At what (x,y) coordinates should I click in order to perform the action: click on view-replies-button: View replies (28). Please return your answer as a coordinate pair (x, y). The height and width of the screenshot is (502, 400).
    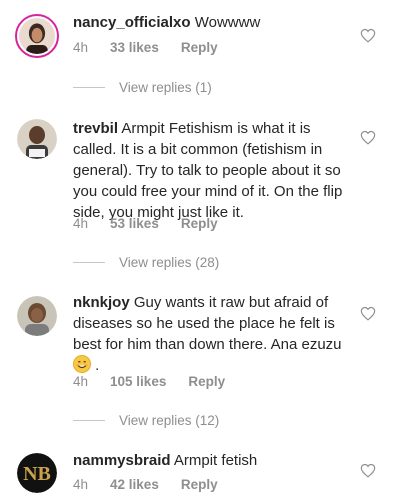
    Looking at the image, I should click on (146, 262).